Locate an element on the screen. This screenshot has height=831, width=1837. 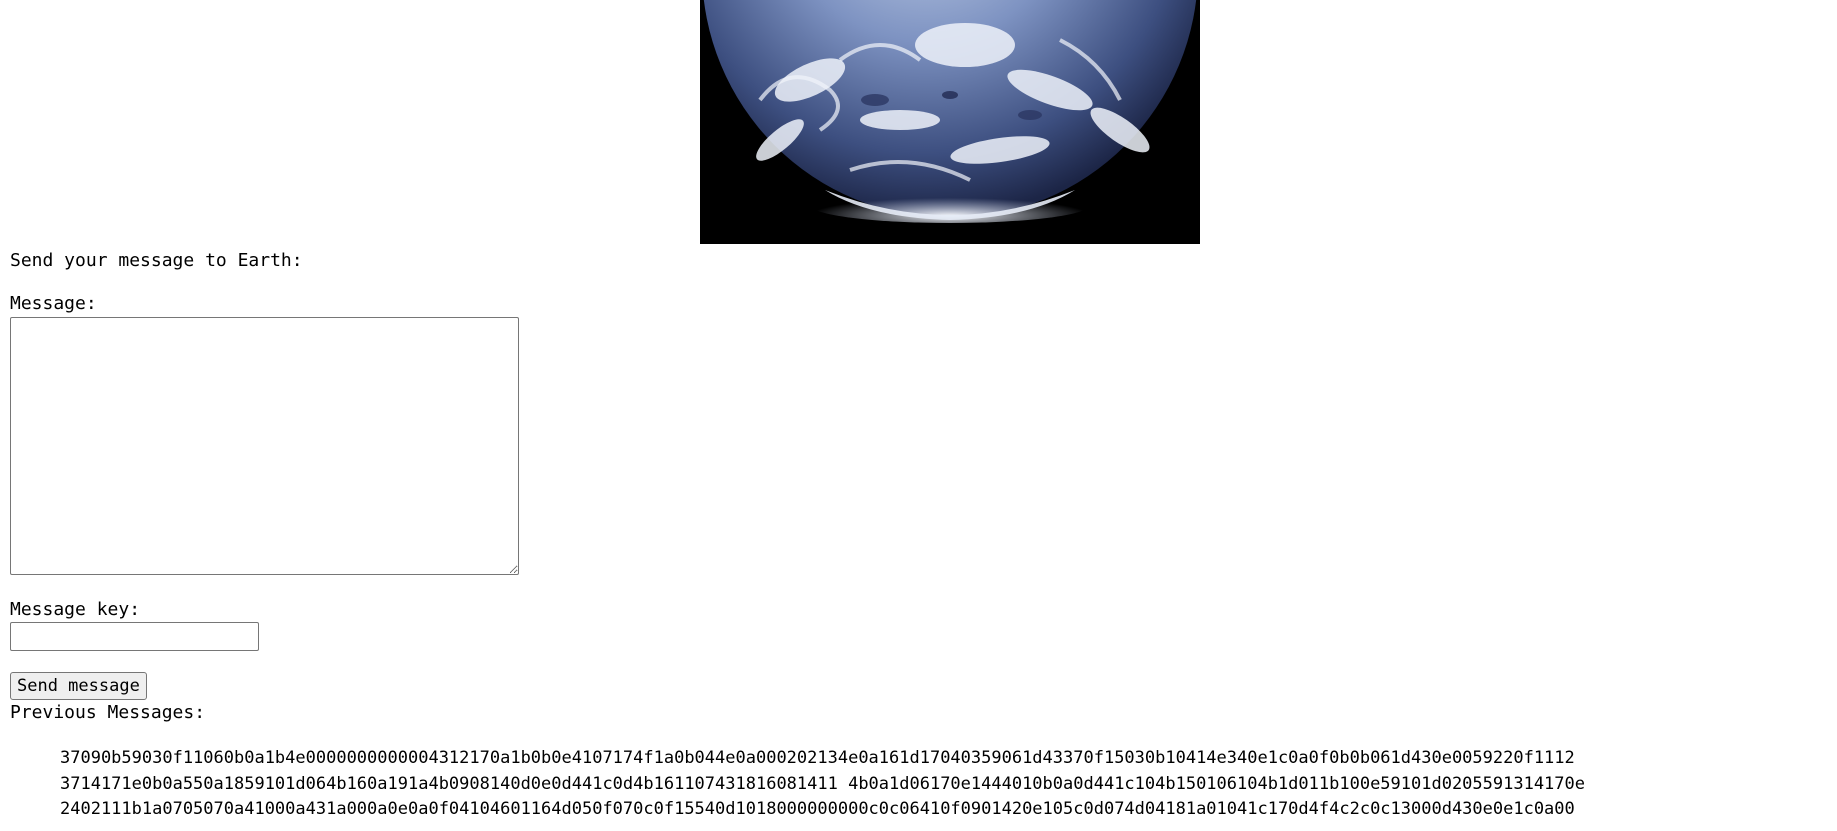
message-label: Message: is located at coordinates (53, 303).